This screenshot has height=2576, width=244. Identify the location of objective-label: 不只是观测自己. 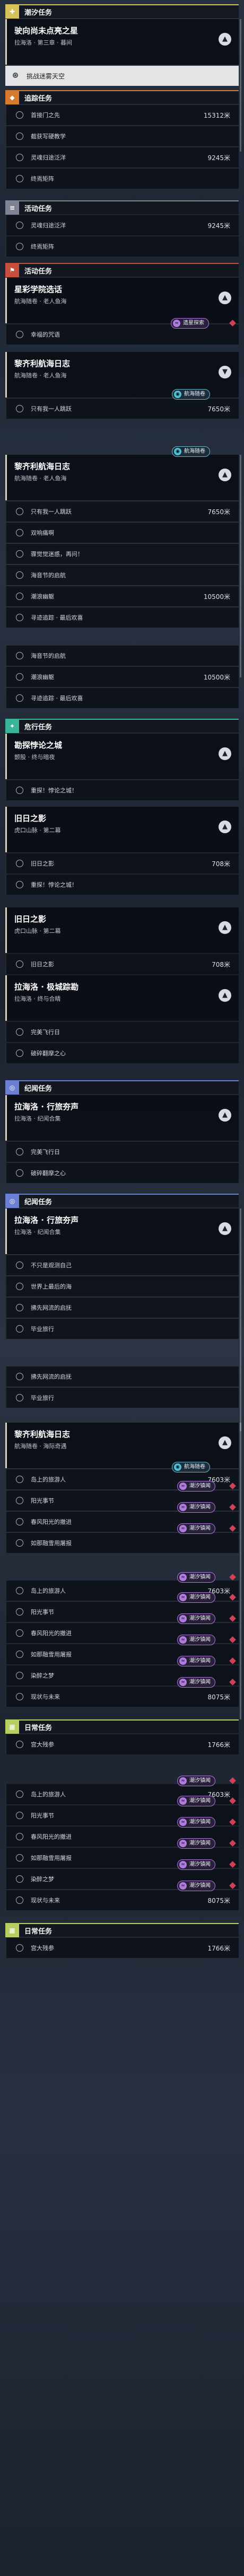
(52, 1265).